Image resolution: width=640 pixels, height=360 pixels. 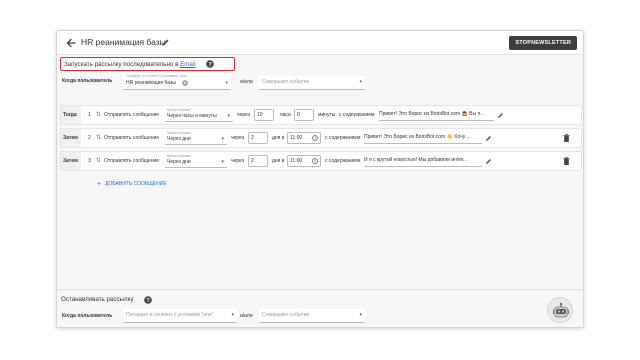 What do you see at coordinates (170, 315) in the screenshot?
I see `stop-segment-placeholder: Попадает в сегмент с условием "или"` at bounding box center [170, 315].